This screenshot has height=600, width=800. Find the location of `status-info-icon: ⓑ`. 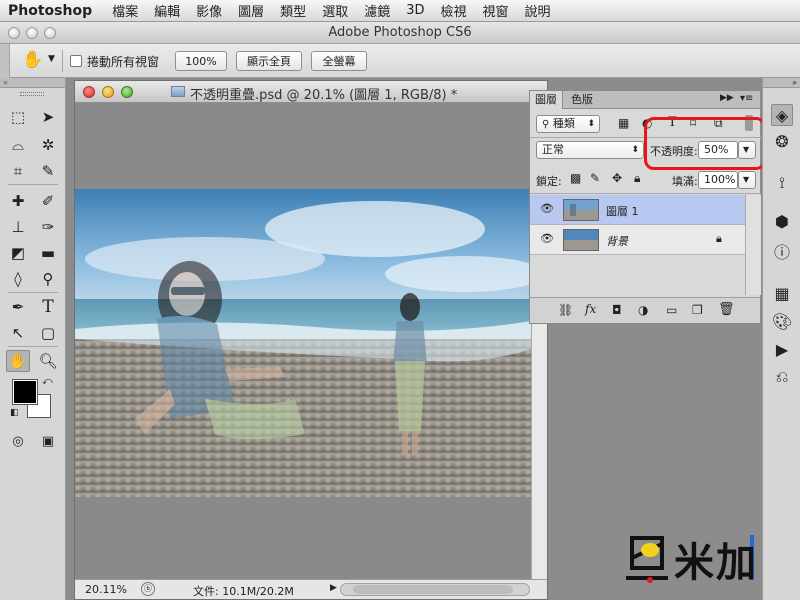

status-info-icon: ⓑ is located at coordinates (148, 589).